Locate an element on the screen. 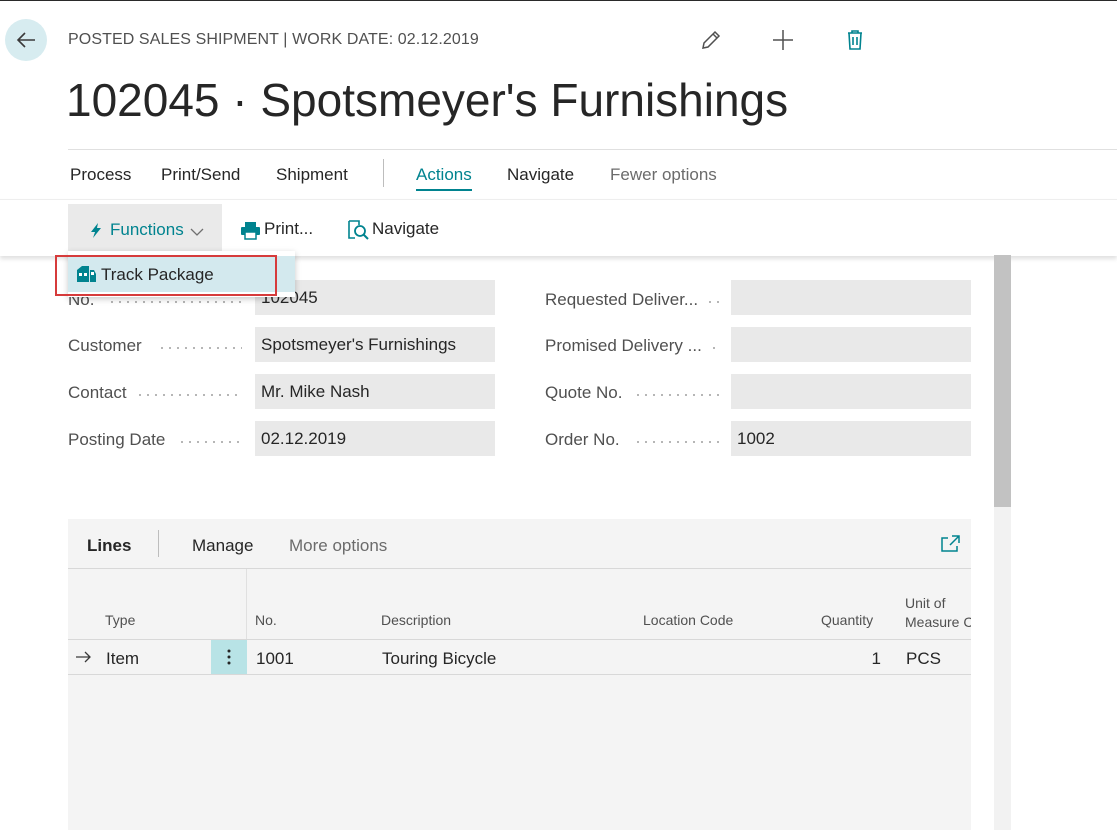  column-header-quantity: Quantity is located at coordinates (847, 620).